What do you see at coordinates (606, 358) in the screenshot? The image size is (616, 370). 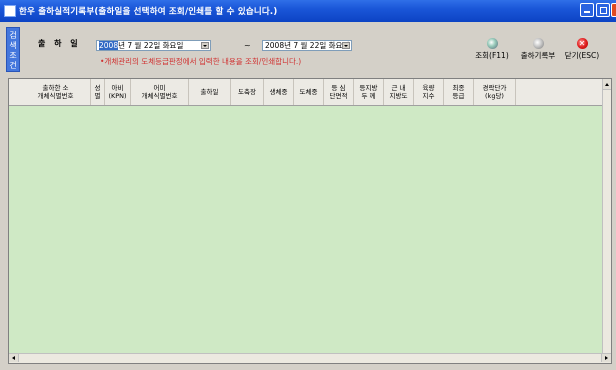 I see `scroll-right-button` at bounding box center [606, 358].